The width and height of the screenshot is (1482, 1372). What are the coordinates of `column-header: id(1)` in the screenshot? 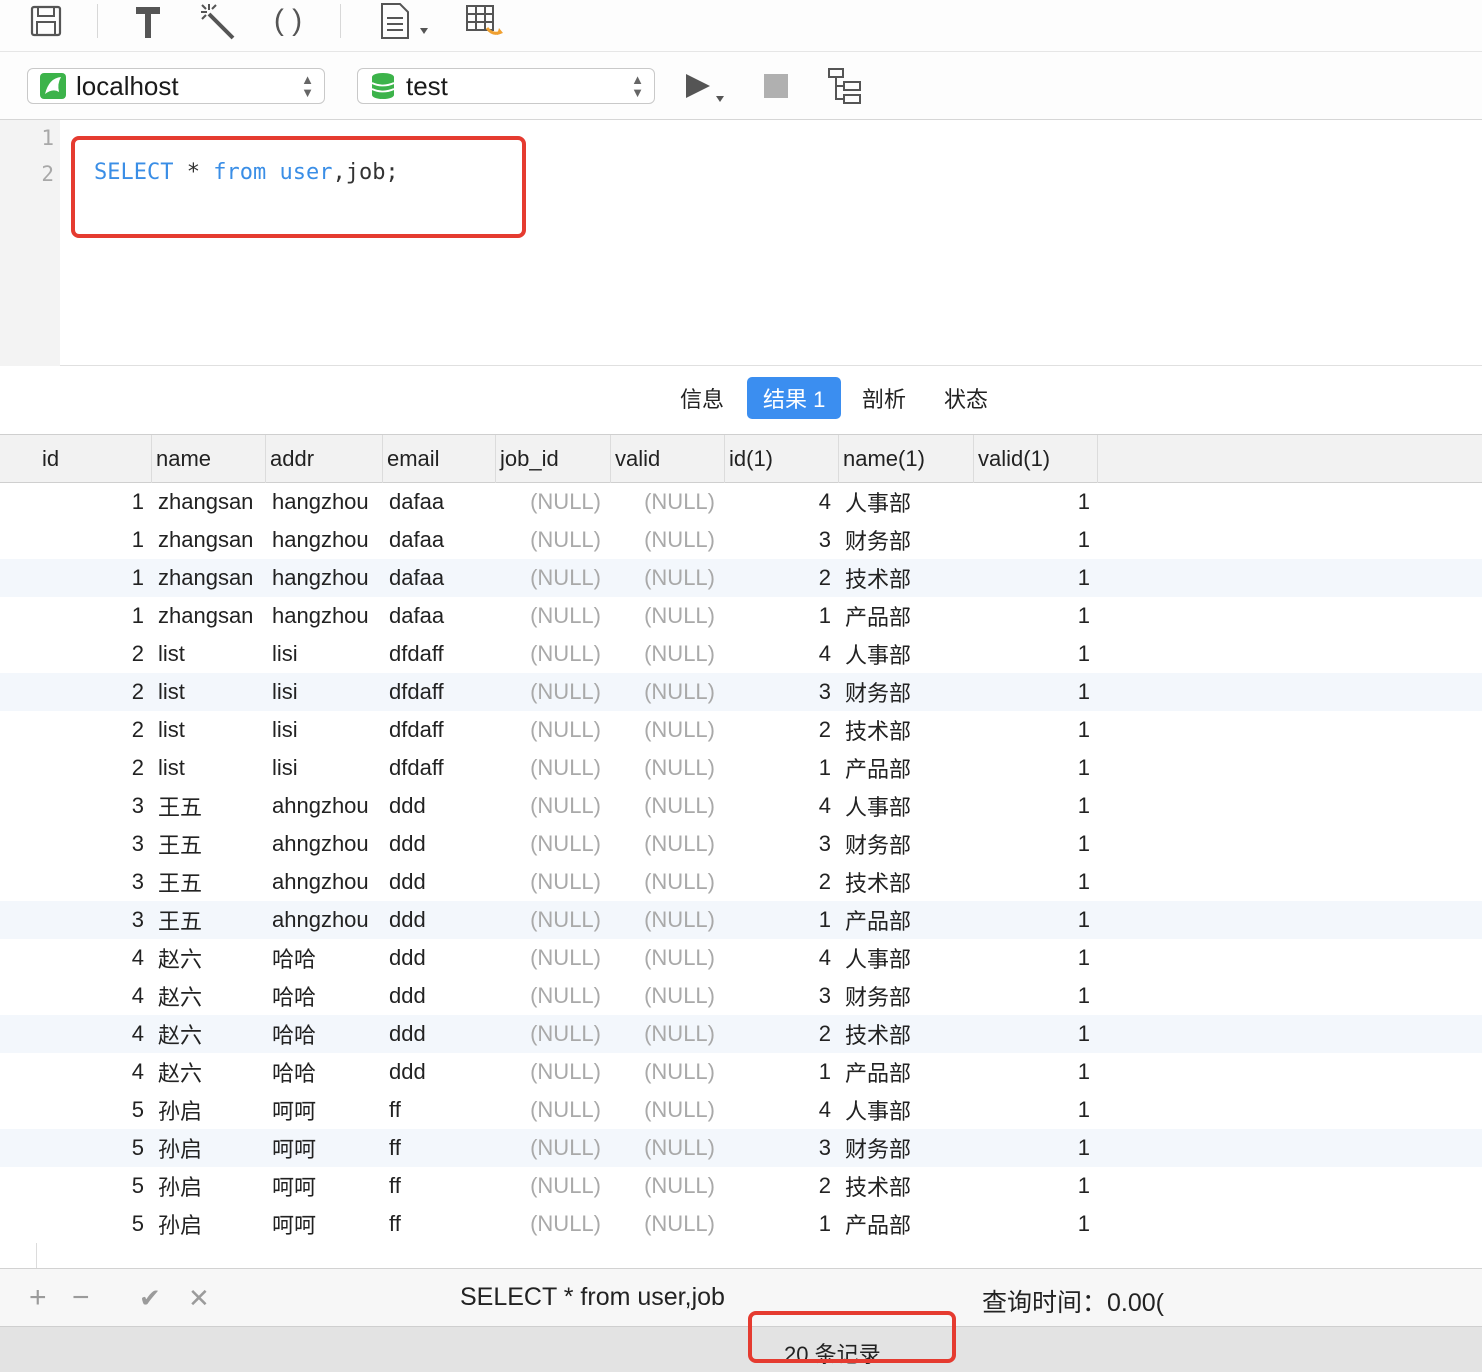 It's located at (782, 459).